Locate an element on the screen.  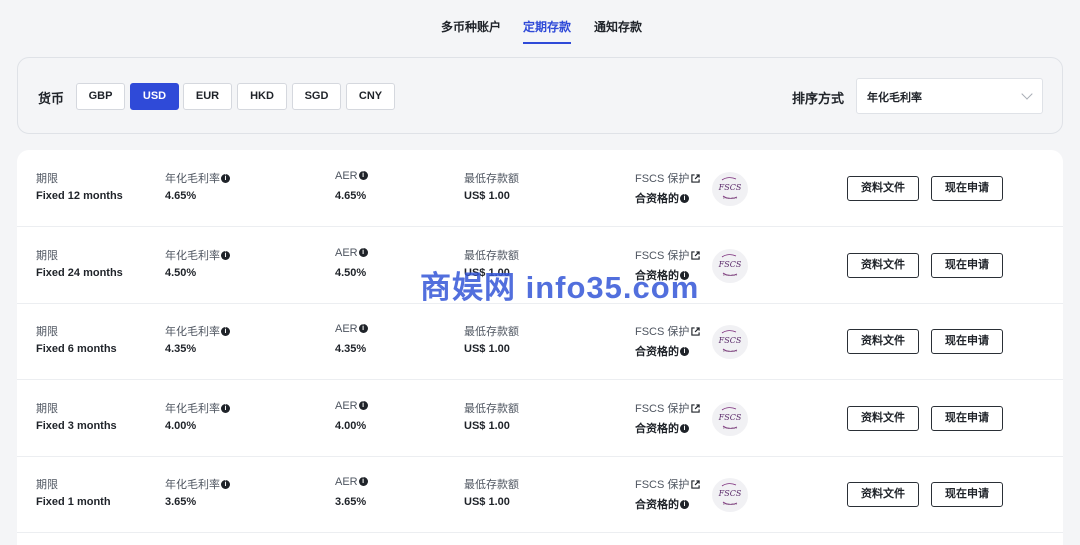
filter-panel: 货币 GBP USD EUR HKD SGD CNY 排序方式 年化毛利率 is located at coordinates (540, 95).